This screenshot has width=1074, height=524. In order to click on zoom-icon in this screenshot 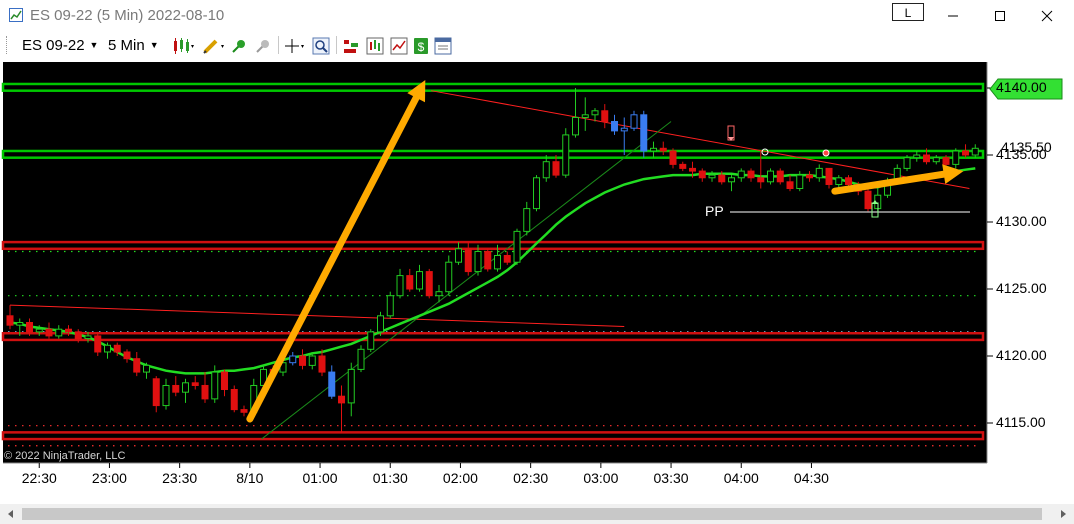, I will do `click(321, 46)`.